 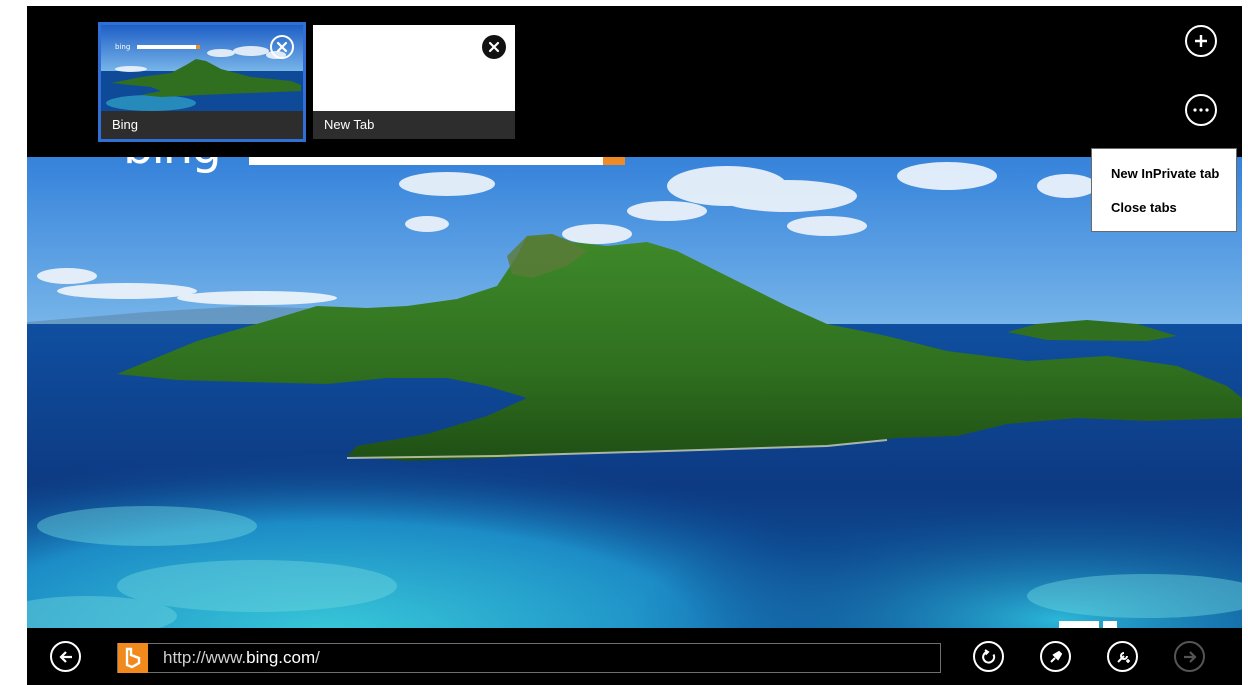 I want to click on tab-tools-button, so click(x=1201, y=110).